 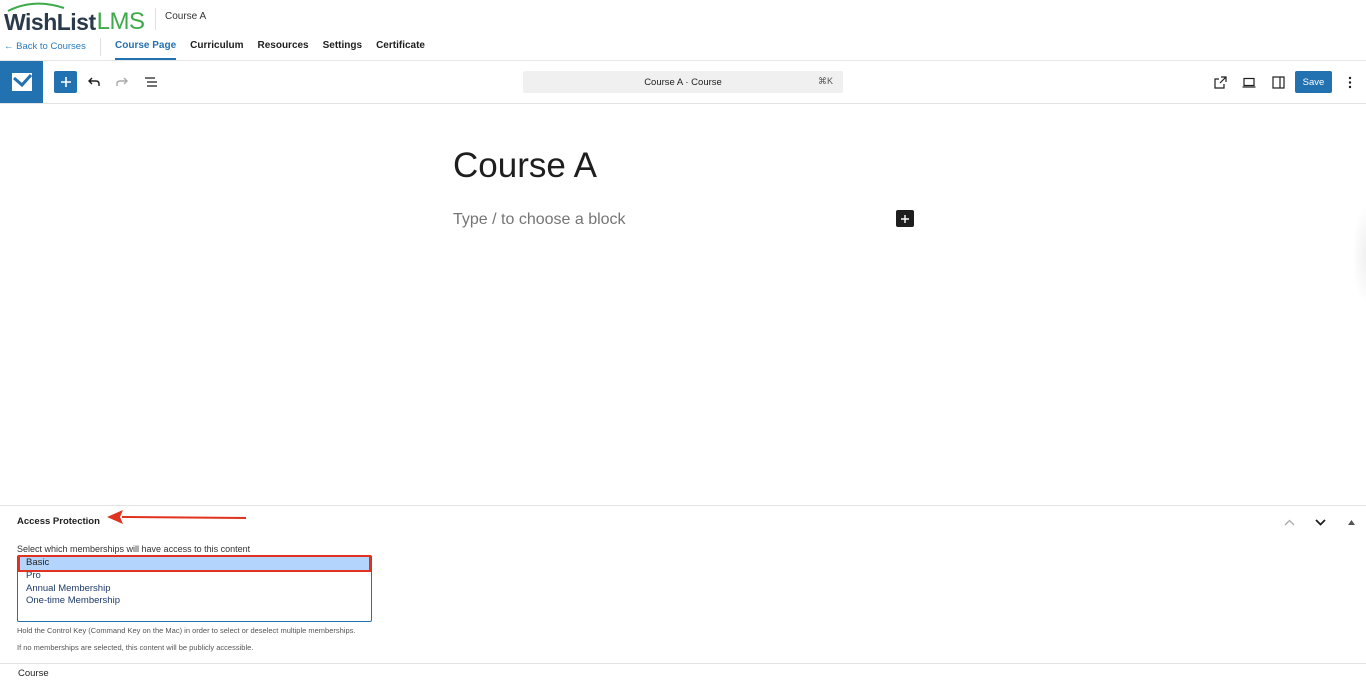 What do you see at coordinates (146, 47) in the screenshot?
I see `tab-course-page: Course Page` at bounding box center [146, 47].